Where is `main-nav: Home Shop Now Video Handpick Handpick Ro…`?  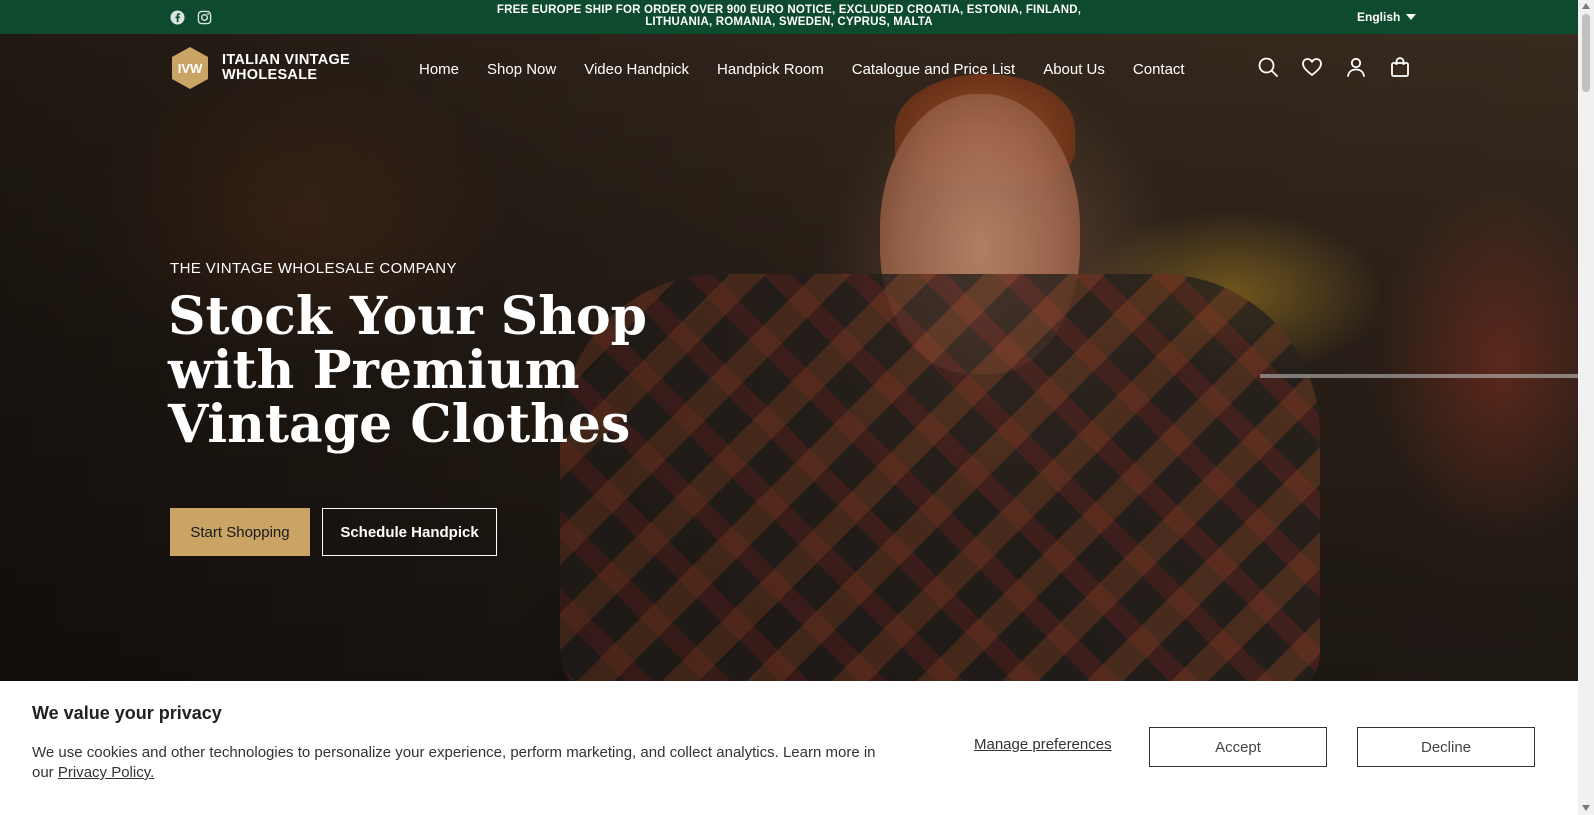
main-nav: Home Shop Now Video Handpick Handpick Ro… is located at coordinates (802, 69).